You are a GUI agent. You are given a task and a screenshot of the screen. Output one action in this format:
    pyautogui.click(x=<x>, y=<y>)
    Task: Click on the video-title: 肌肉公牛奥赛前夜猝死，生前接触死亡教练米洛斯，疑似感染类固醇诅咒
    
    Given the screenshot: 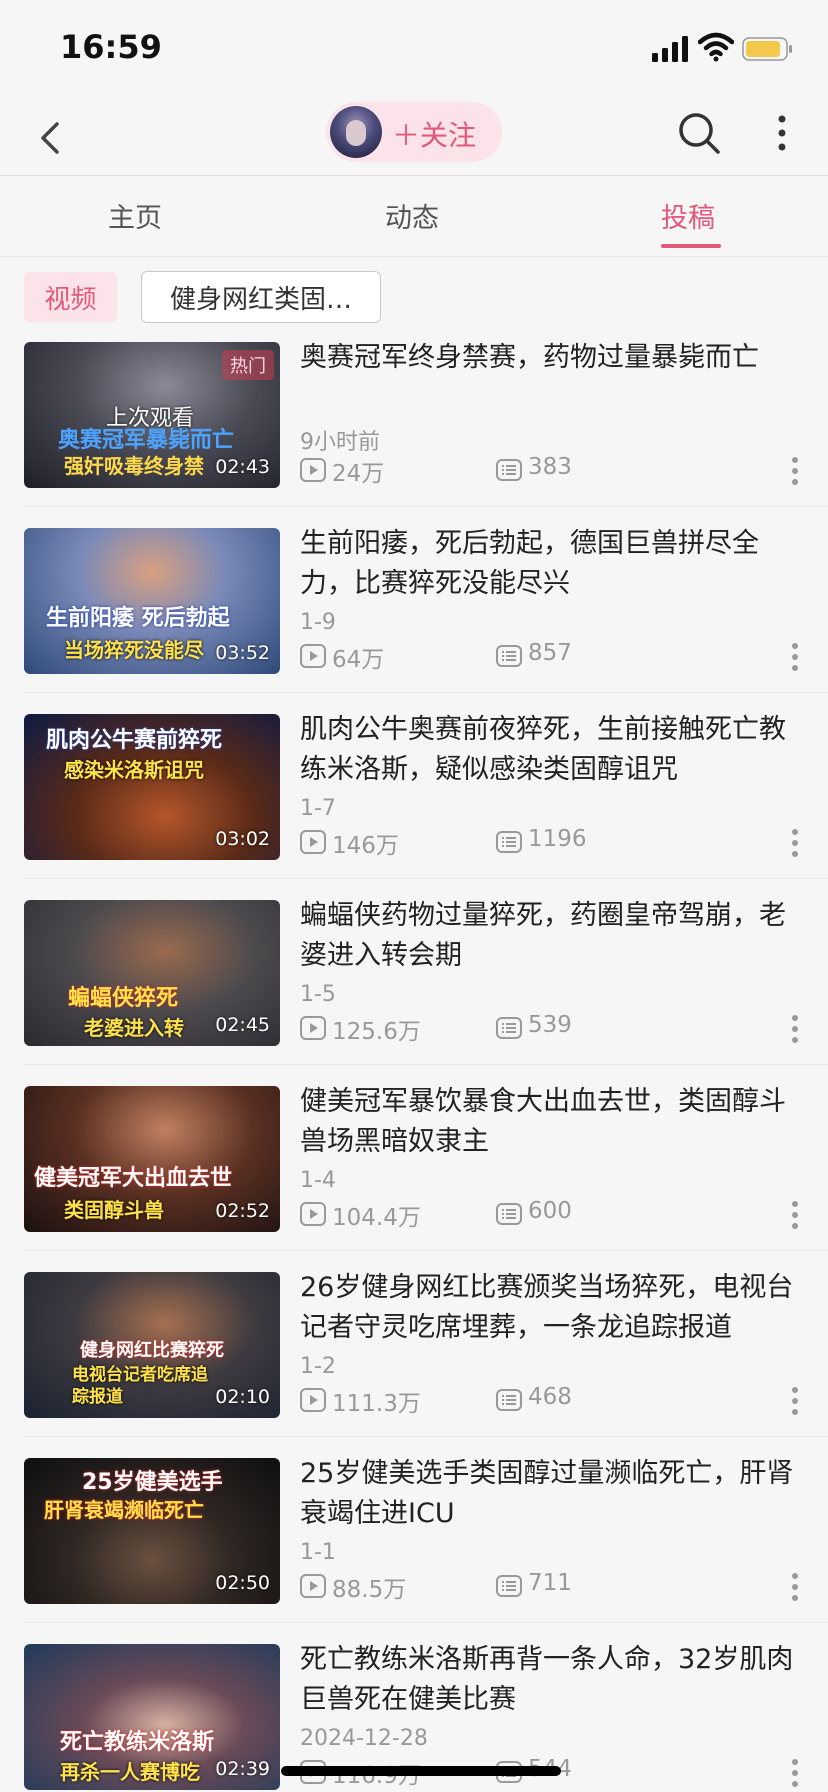 What is the action you would take?
    pyautogui.click(x=550, y=750)
    